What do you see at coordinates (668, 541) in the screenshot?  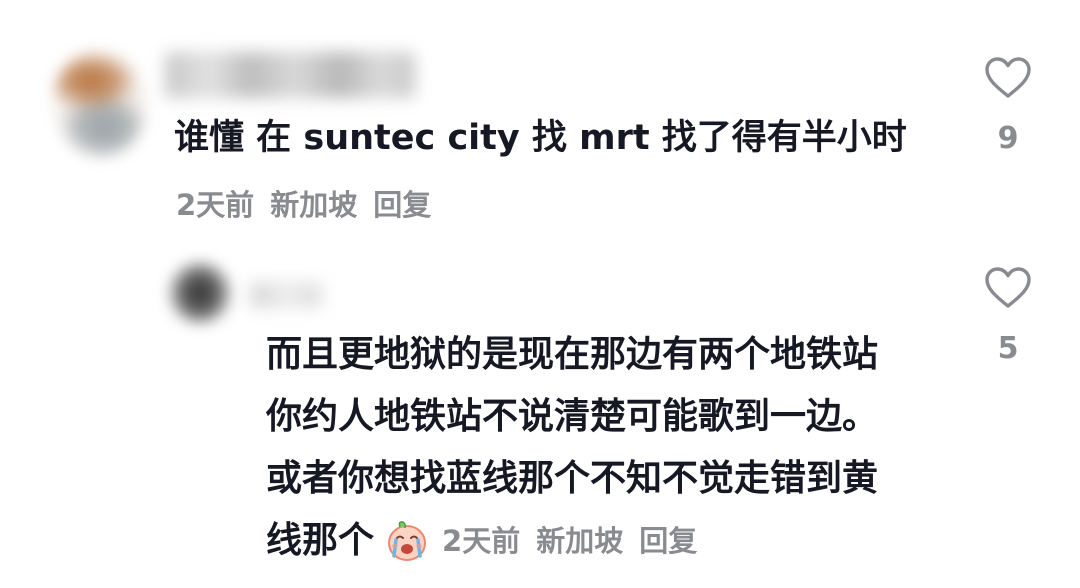 I see `reply-reply-button: 回复` at bounding box center [668, 541].